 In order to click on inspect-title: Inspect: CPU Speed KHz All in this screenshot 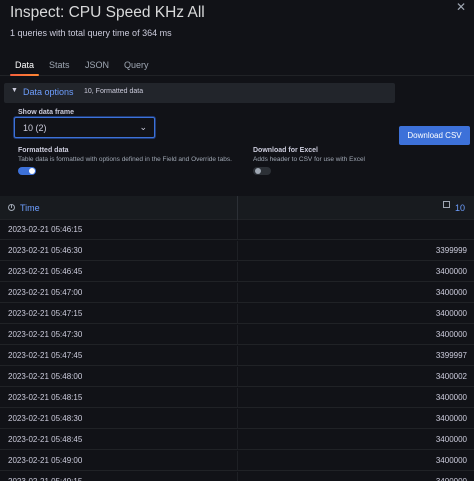, I will do `click(107, 12)`.